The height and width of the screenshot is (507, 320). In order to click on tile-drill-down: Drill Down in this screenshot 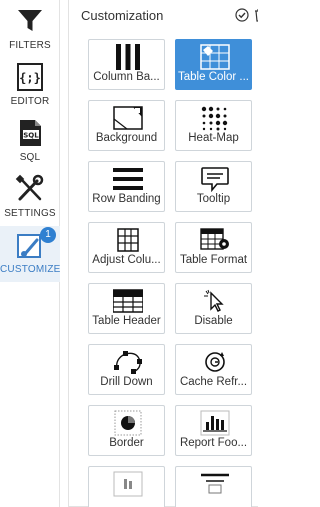, I will do `click(126, 369)`.